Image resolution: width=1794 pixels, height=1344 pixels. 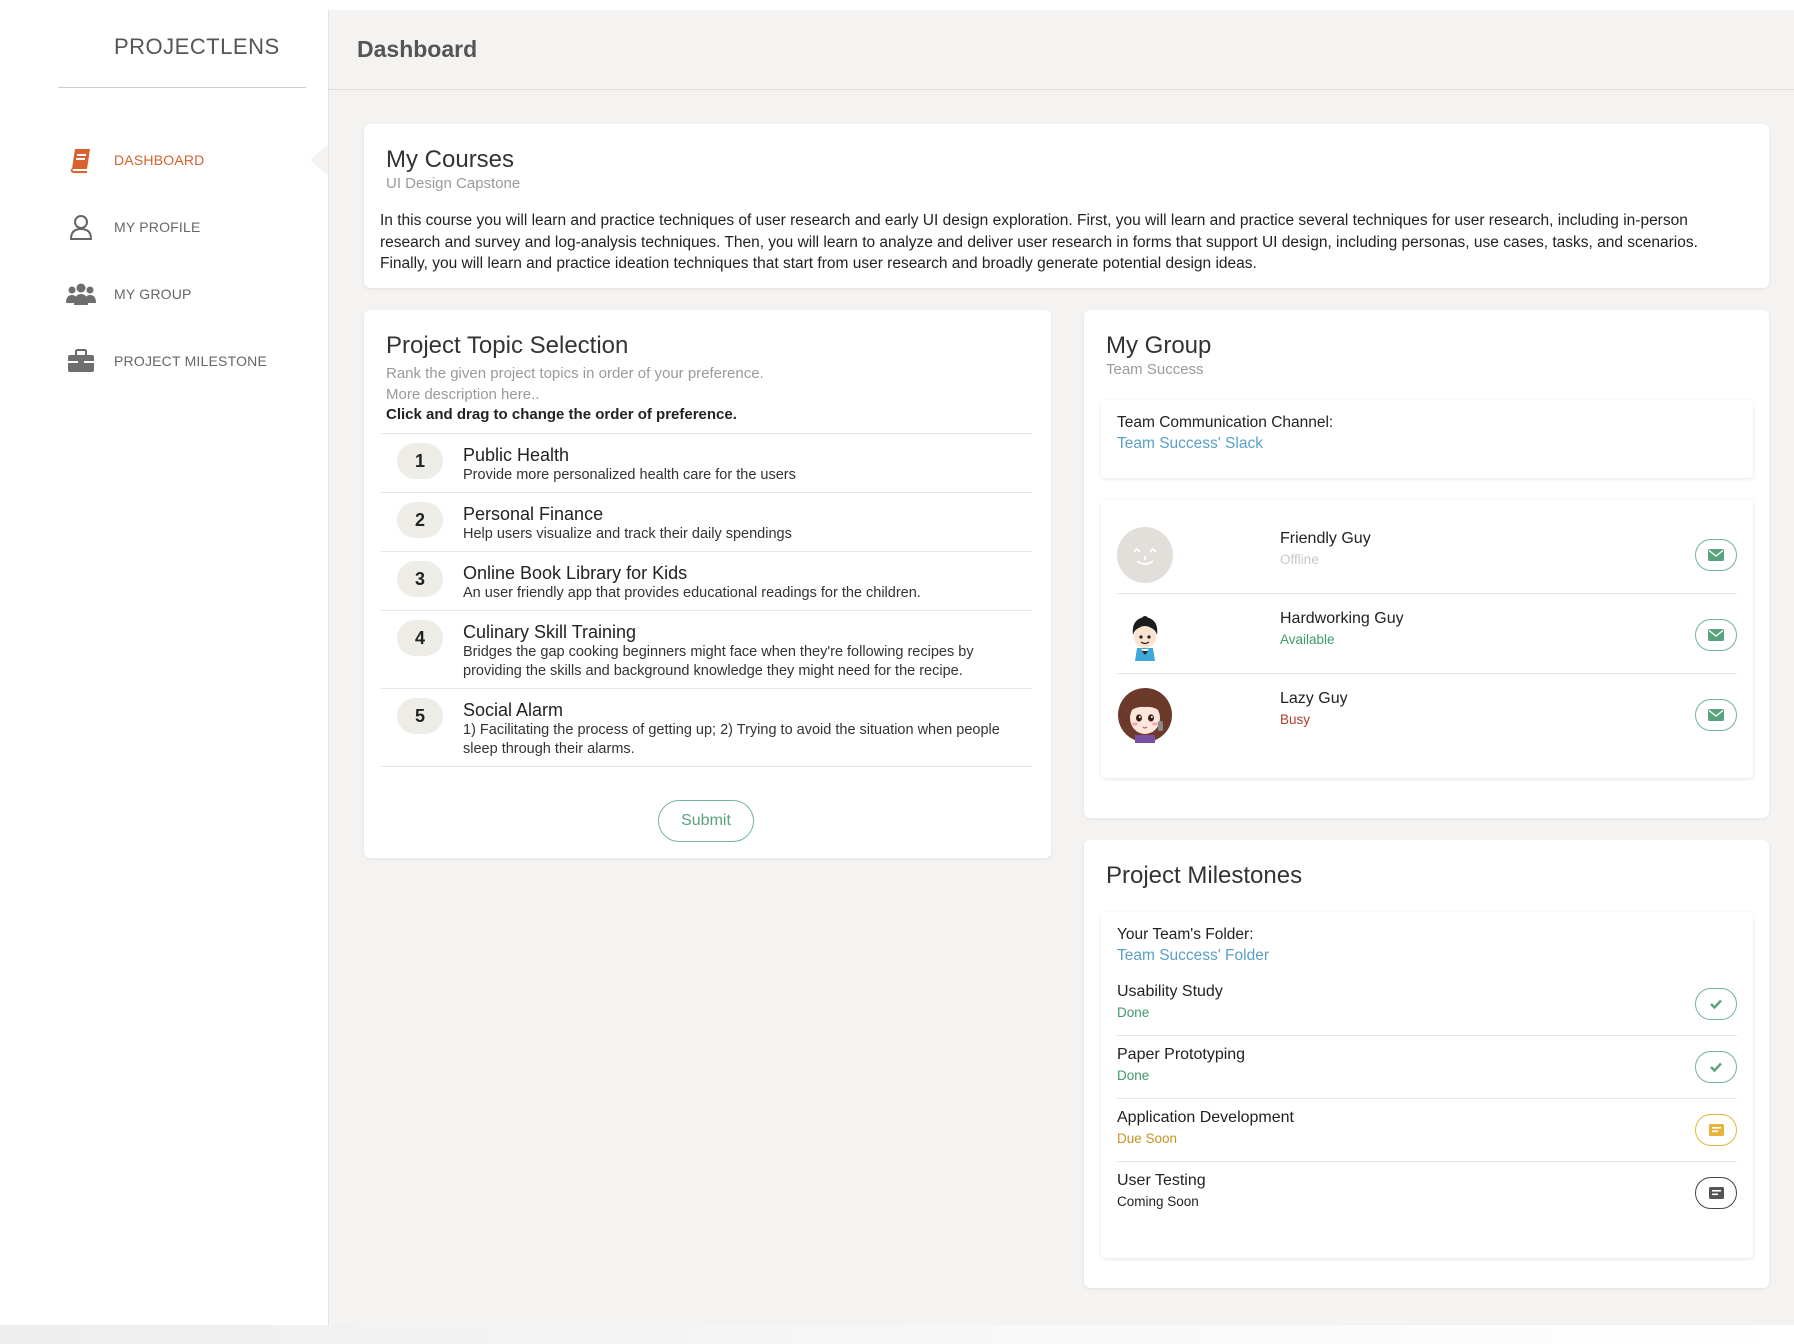 What do you see at coordinates (420, 520) in the screenshot?
I see `rank-badge: 2` at bounding box center [420, 520].